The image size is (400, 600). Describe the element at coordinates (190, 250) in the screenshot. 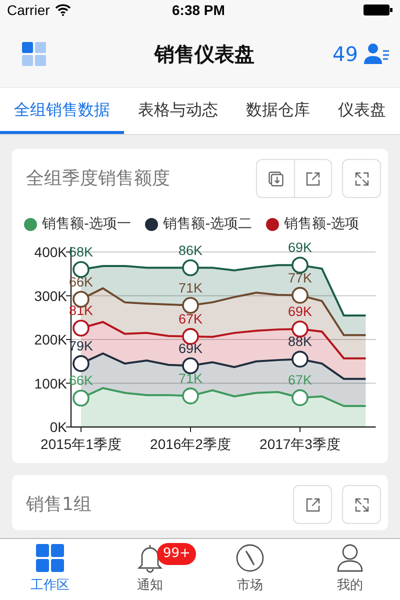

I see `data-label: 86K` at that location.